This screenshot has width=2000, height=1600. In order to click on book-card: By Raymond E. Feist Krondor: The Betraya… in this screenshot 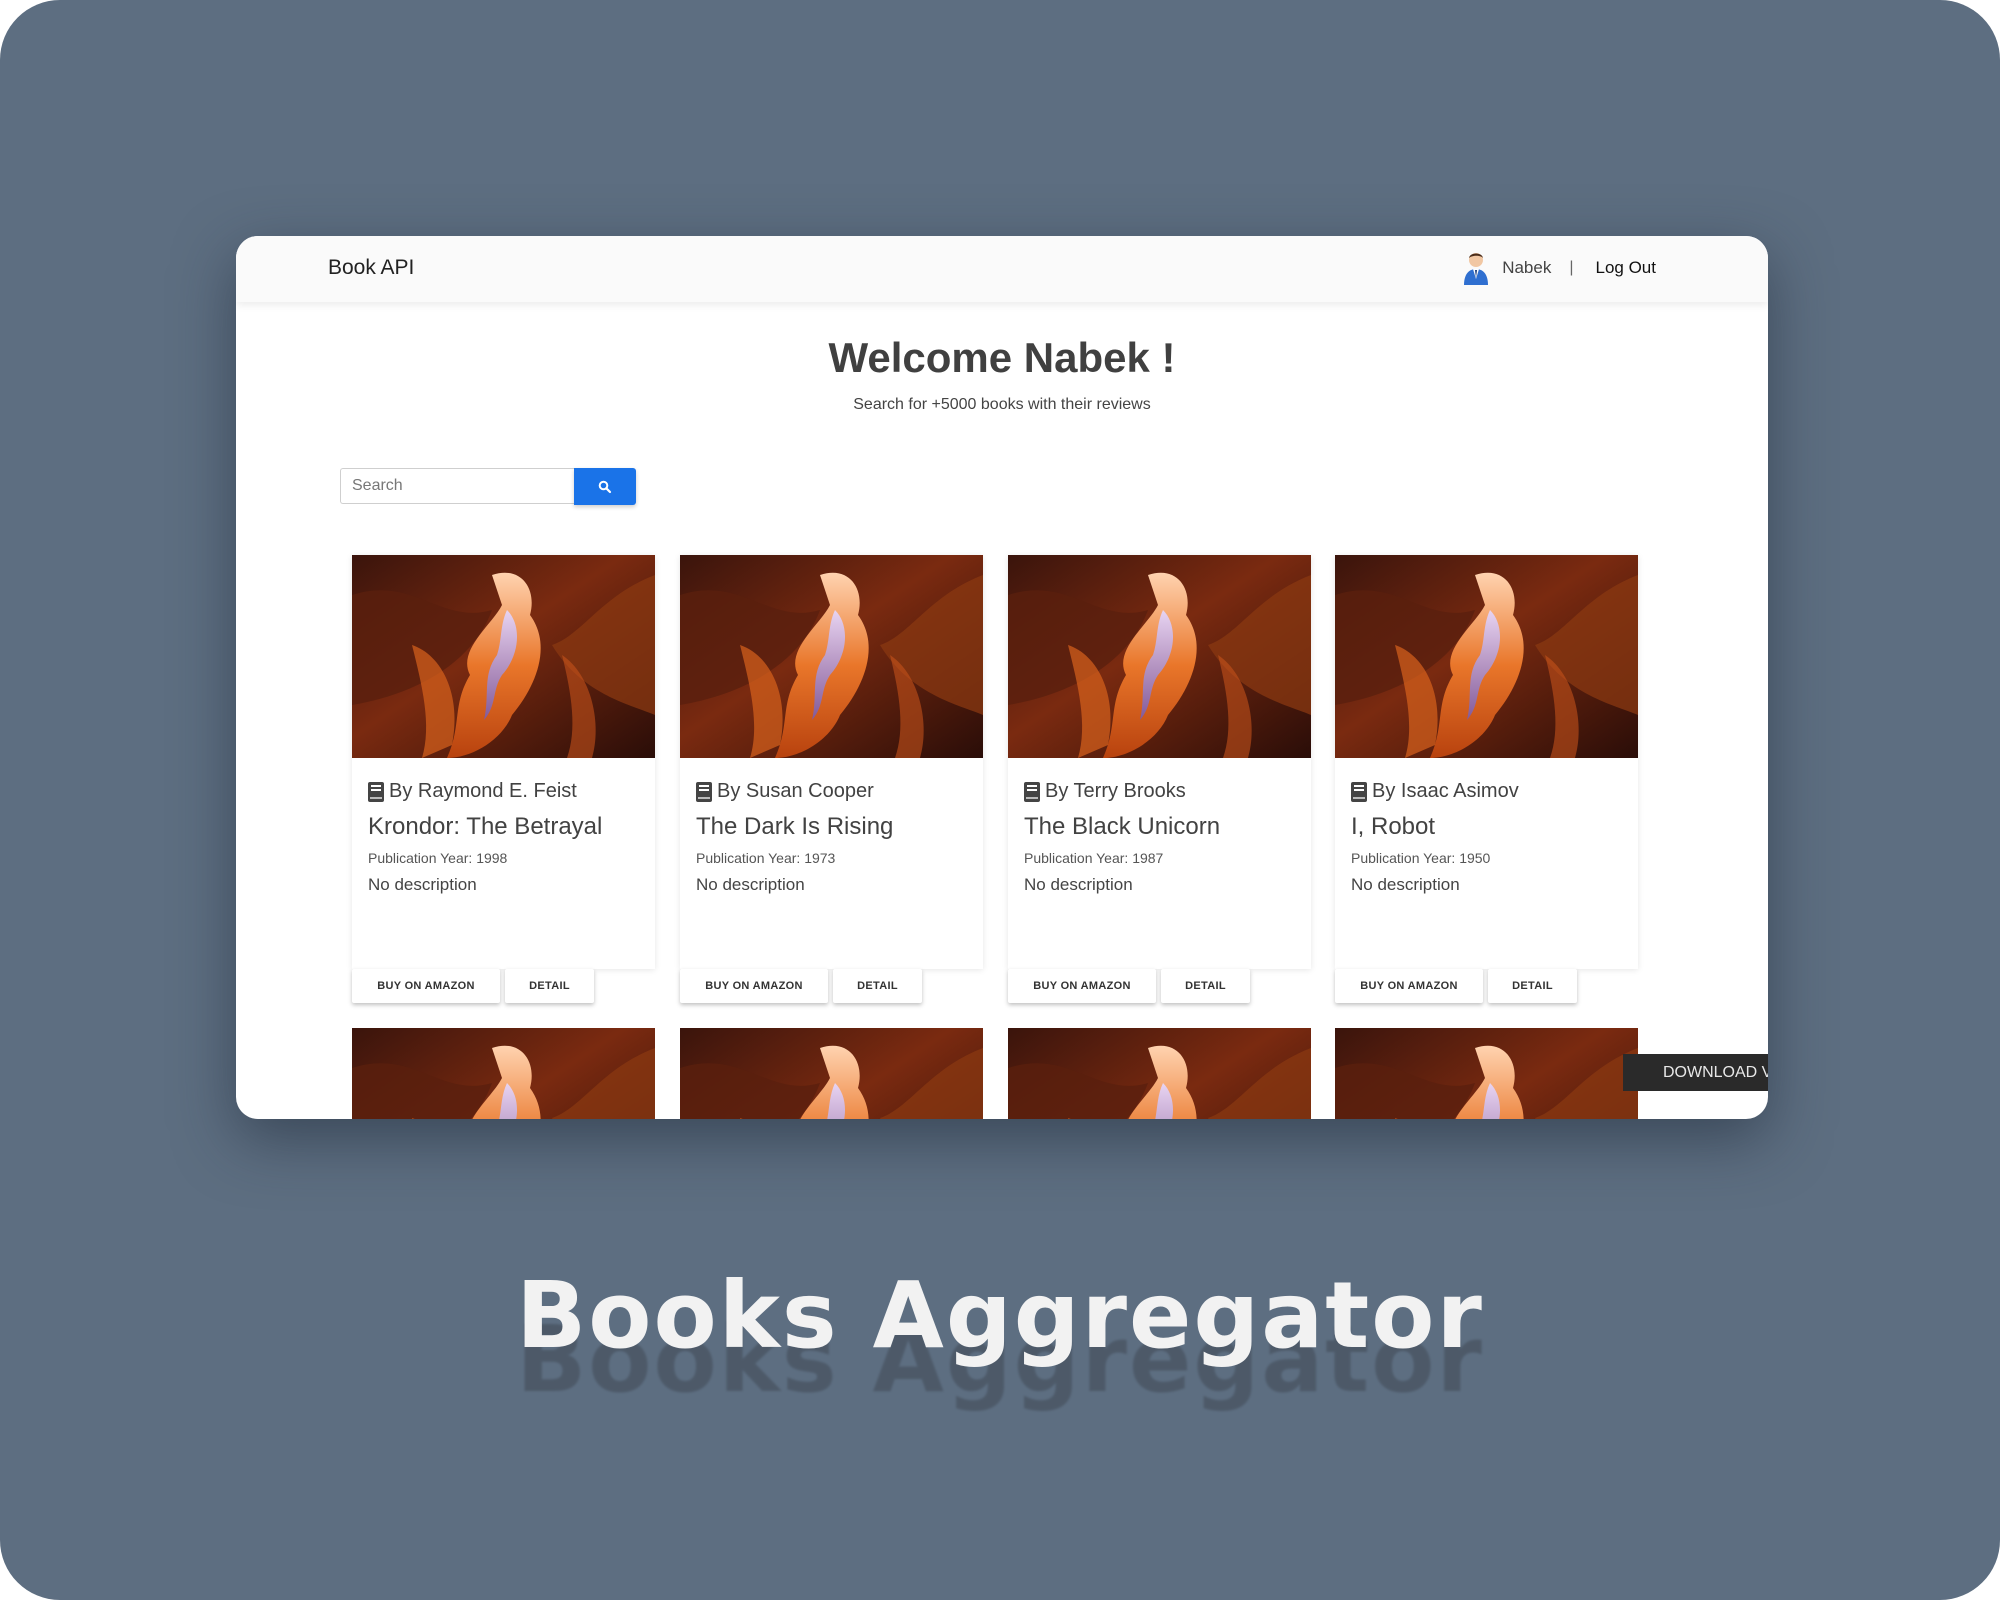, I will do `click(503, 779)`.